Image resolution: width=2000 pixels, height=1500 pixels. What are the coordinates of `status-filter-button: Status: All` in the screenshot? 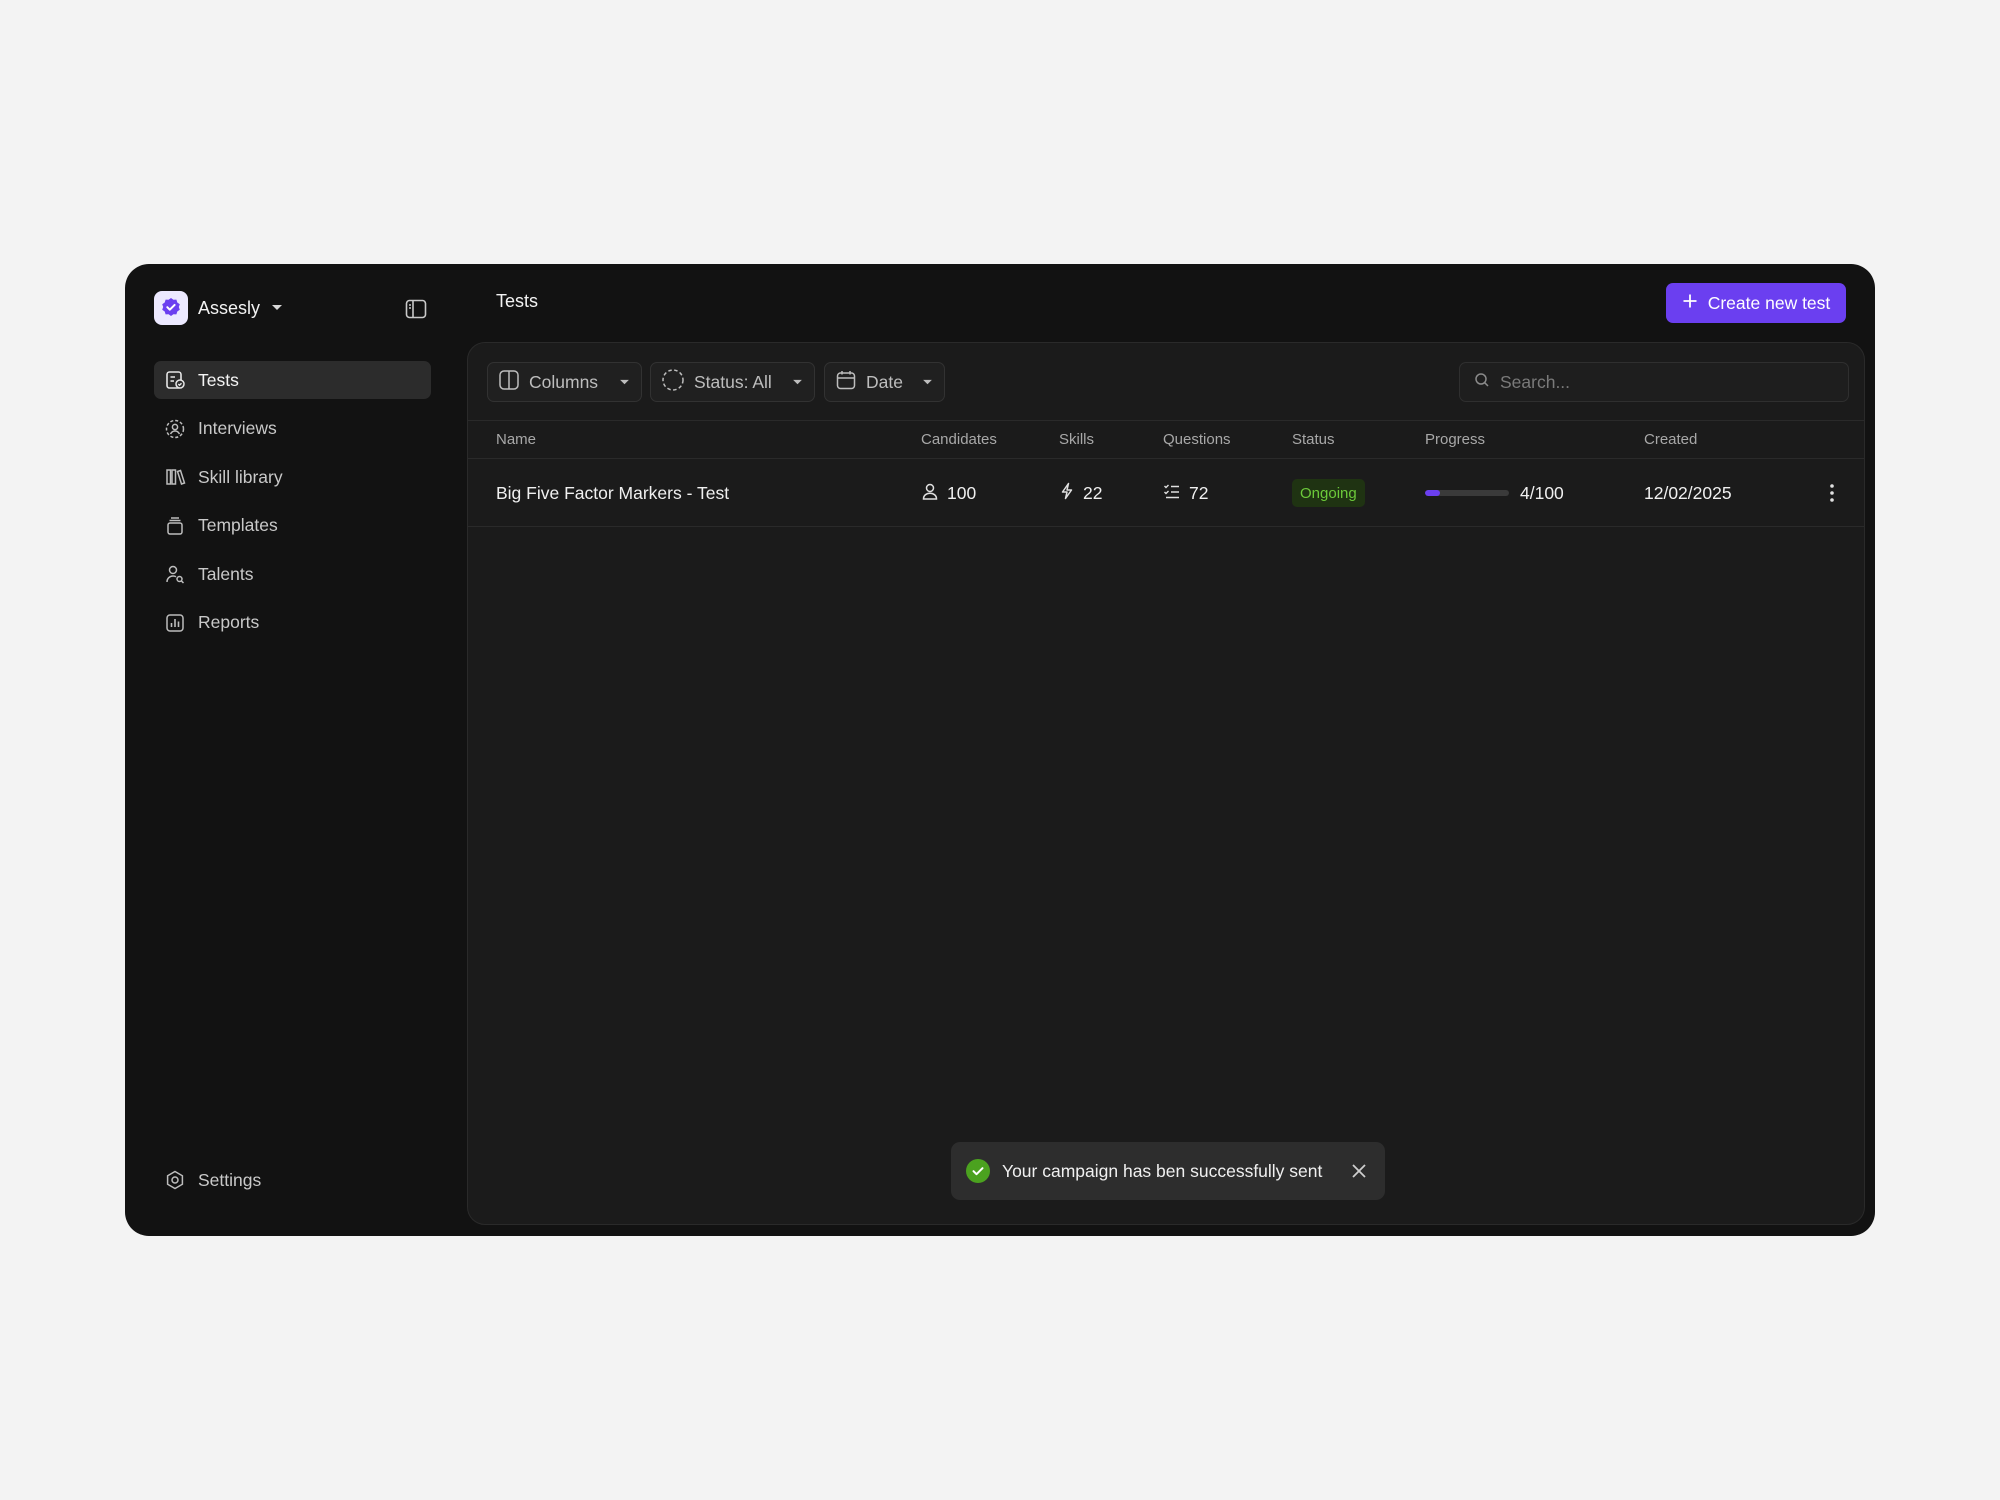 It's located at (732, 382).